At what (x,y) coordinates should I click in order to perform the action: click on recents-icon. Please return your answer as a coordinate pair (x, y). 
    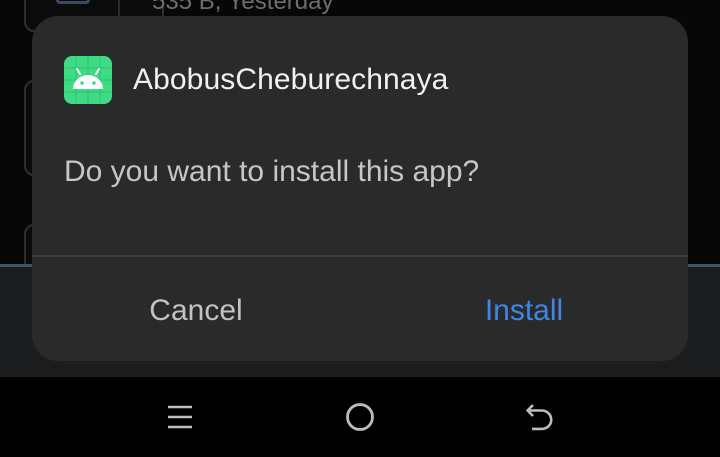
    Looking at the image, I should click on (180, 417).